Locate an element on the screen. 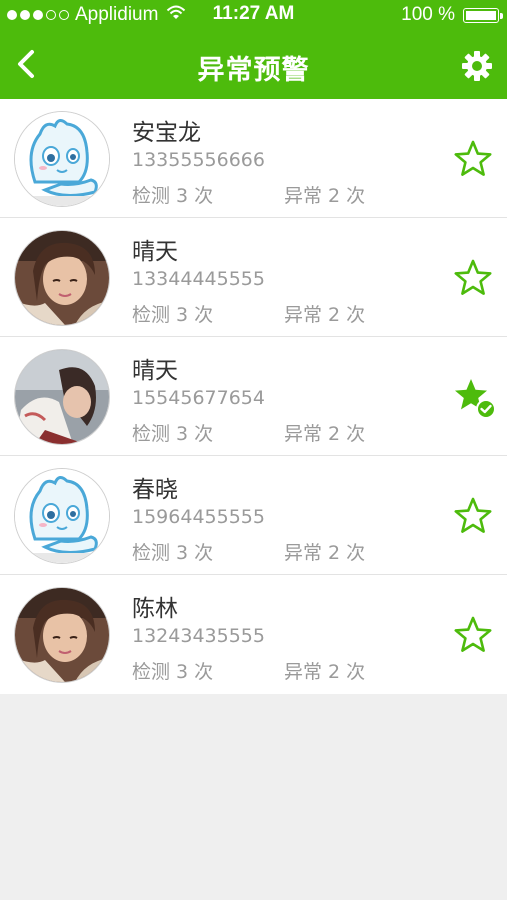  contact-phone: 15545677654 is located at coordinates (198, 398).